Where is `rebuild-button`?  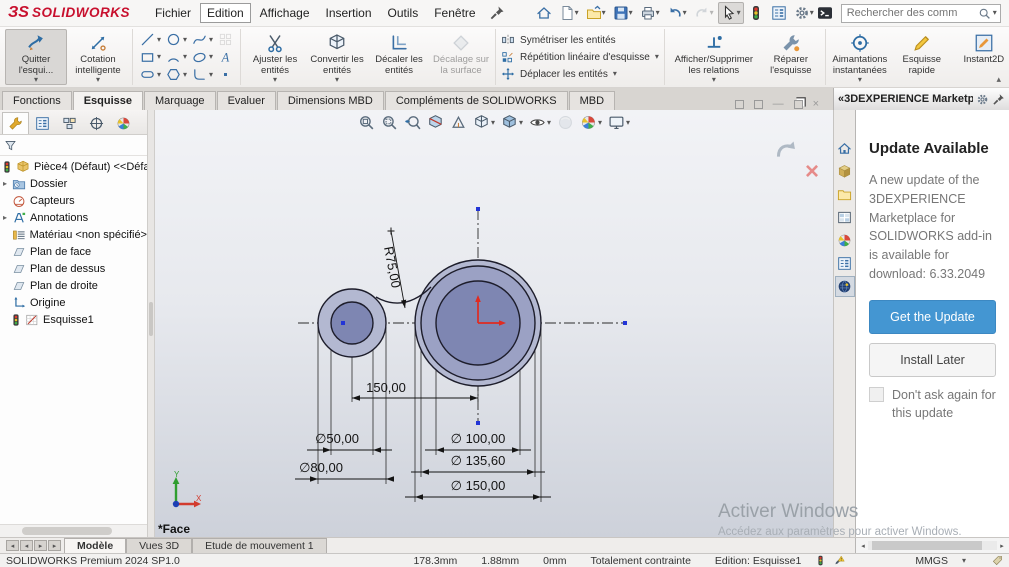
rebuild-button is located at coordinates (756, 13).